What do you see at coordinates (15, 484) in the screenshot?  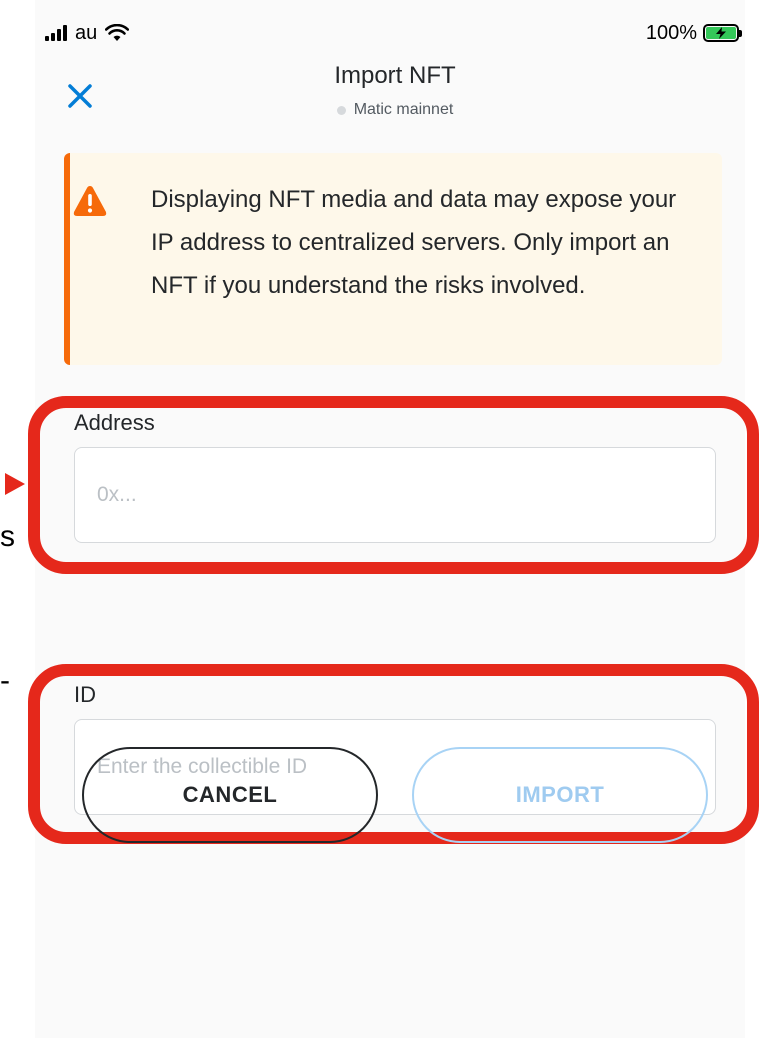 I see `annotation-arrow-icon` at bounding box center [15, 484].